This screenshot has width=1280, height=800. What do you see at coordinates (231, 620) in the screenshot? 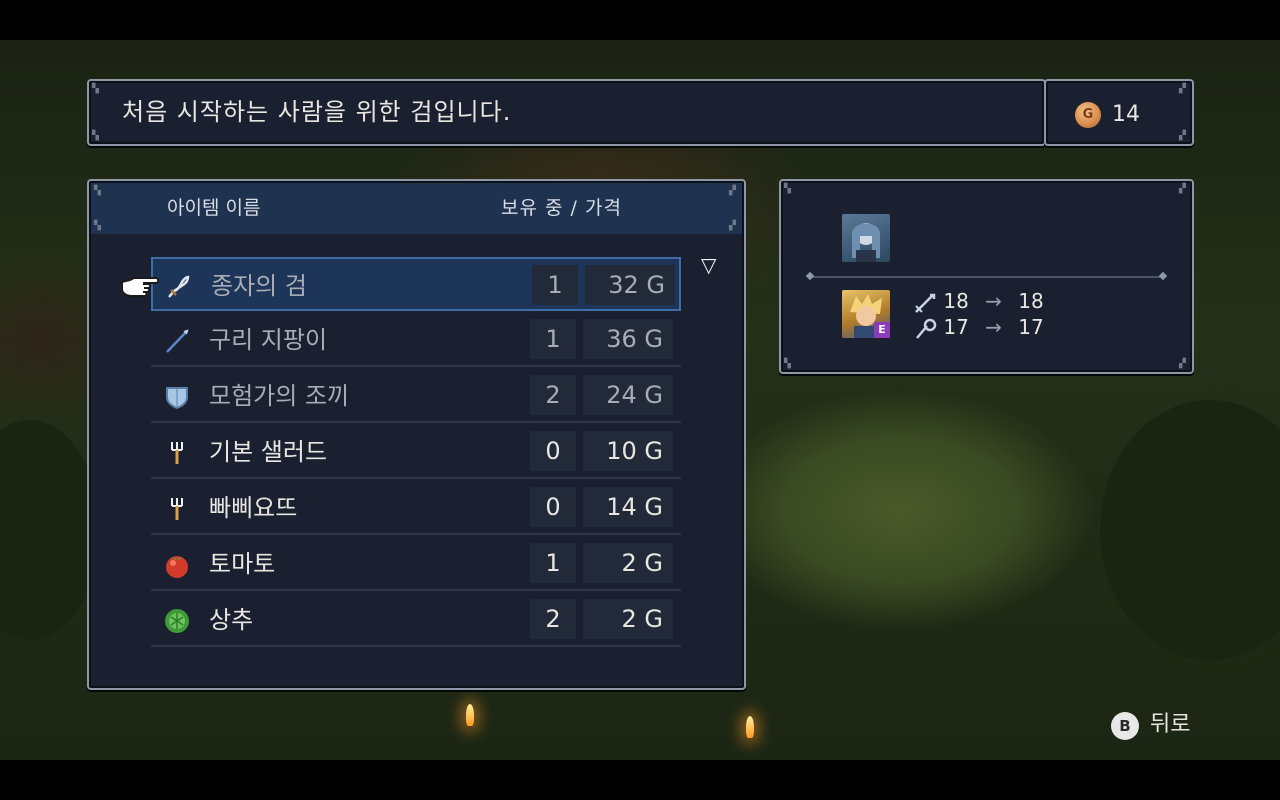
I see `item-name: 상추` at bounding box center [231, 620].